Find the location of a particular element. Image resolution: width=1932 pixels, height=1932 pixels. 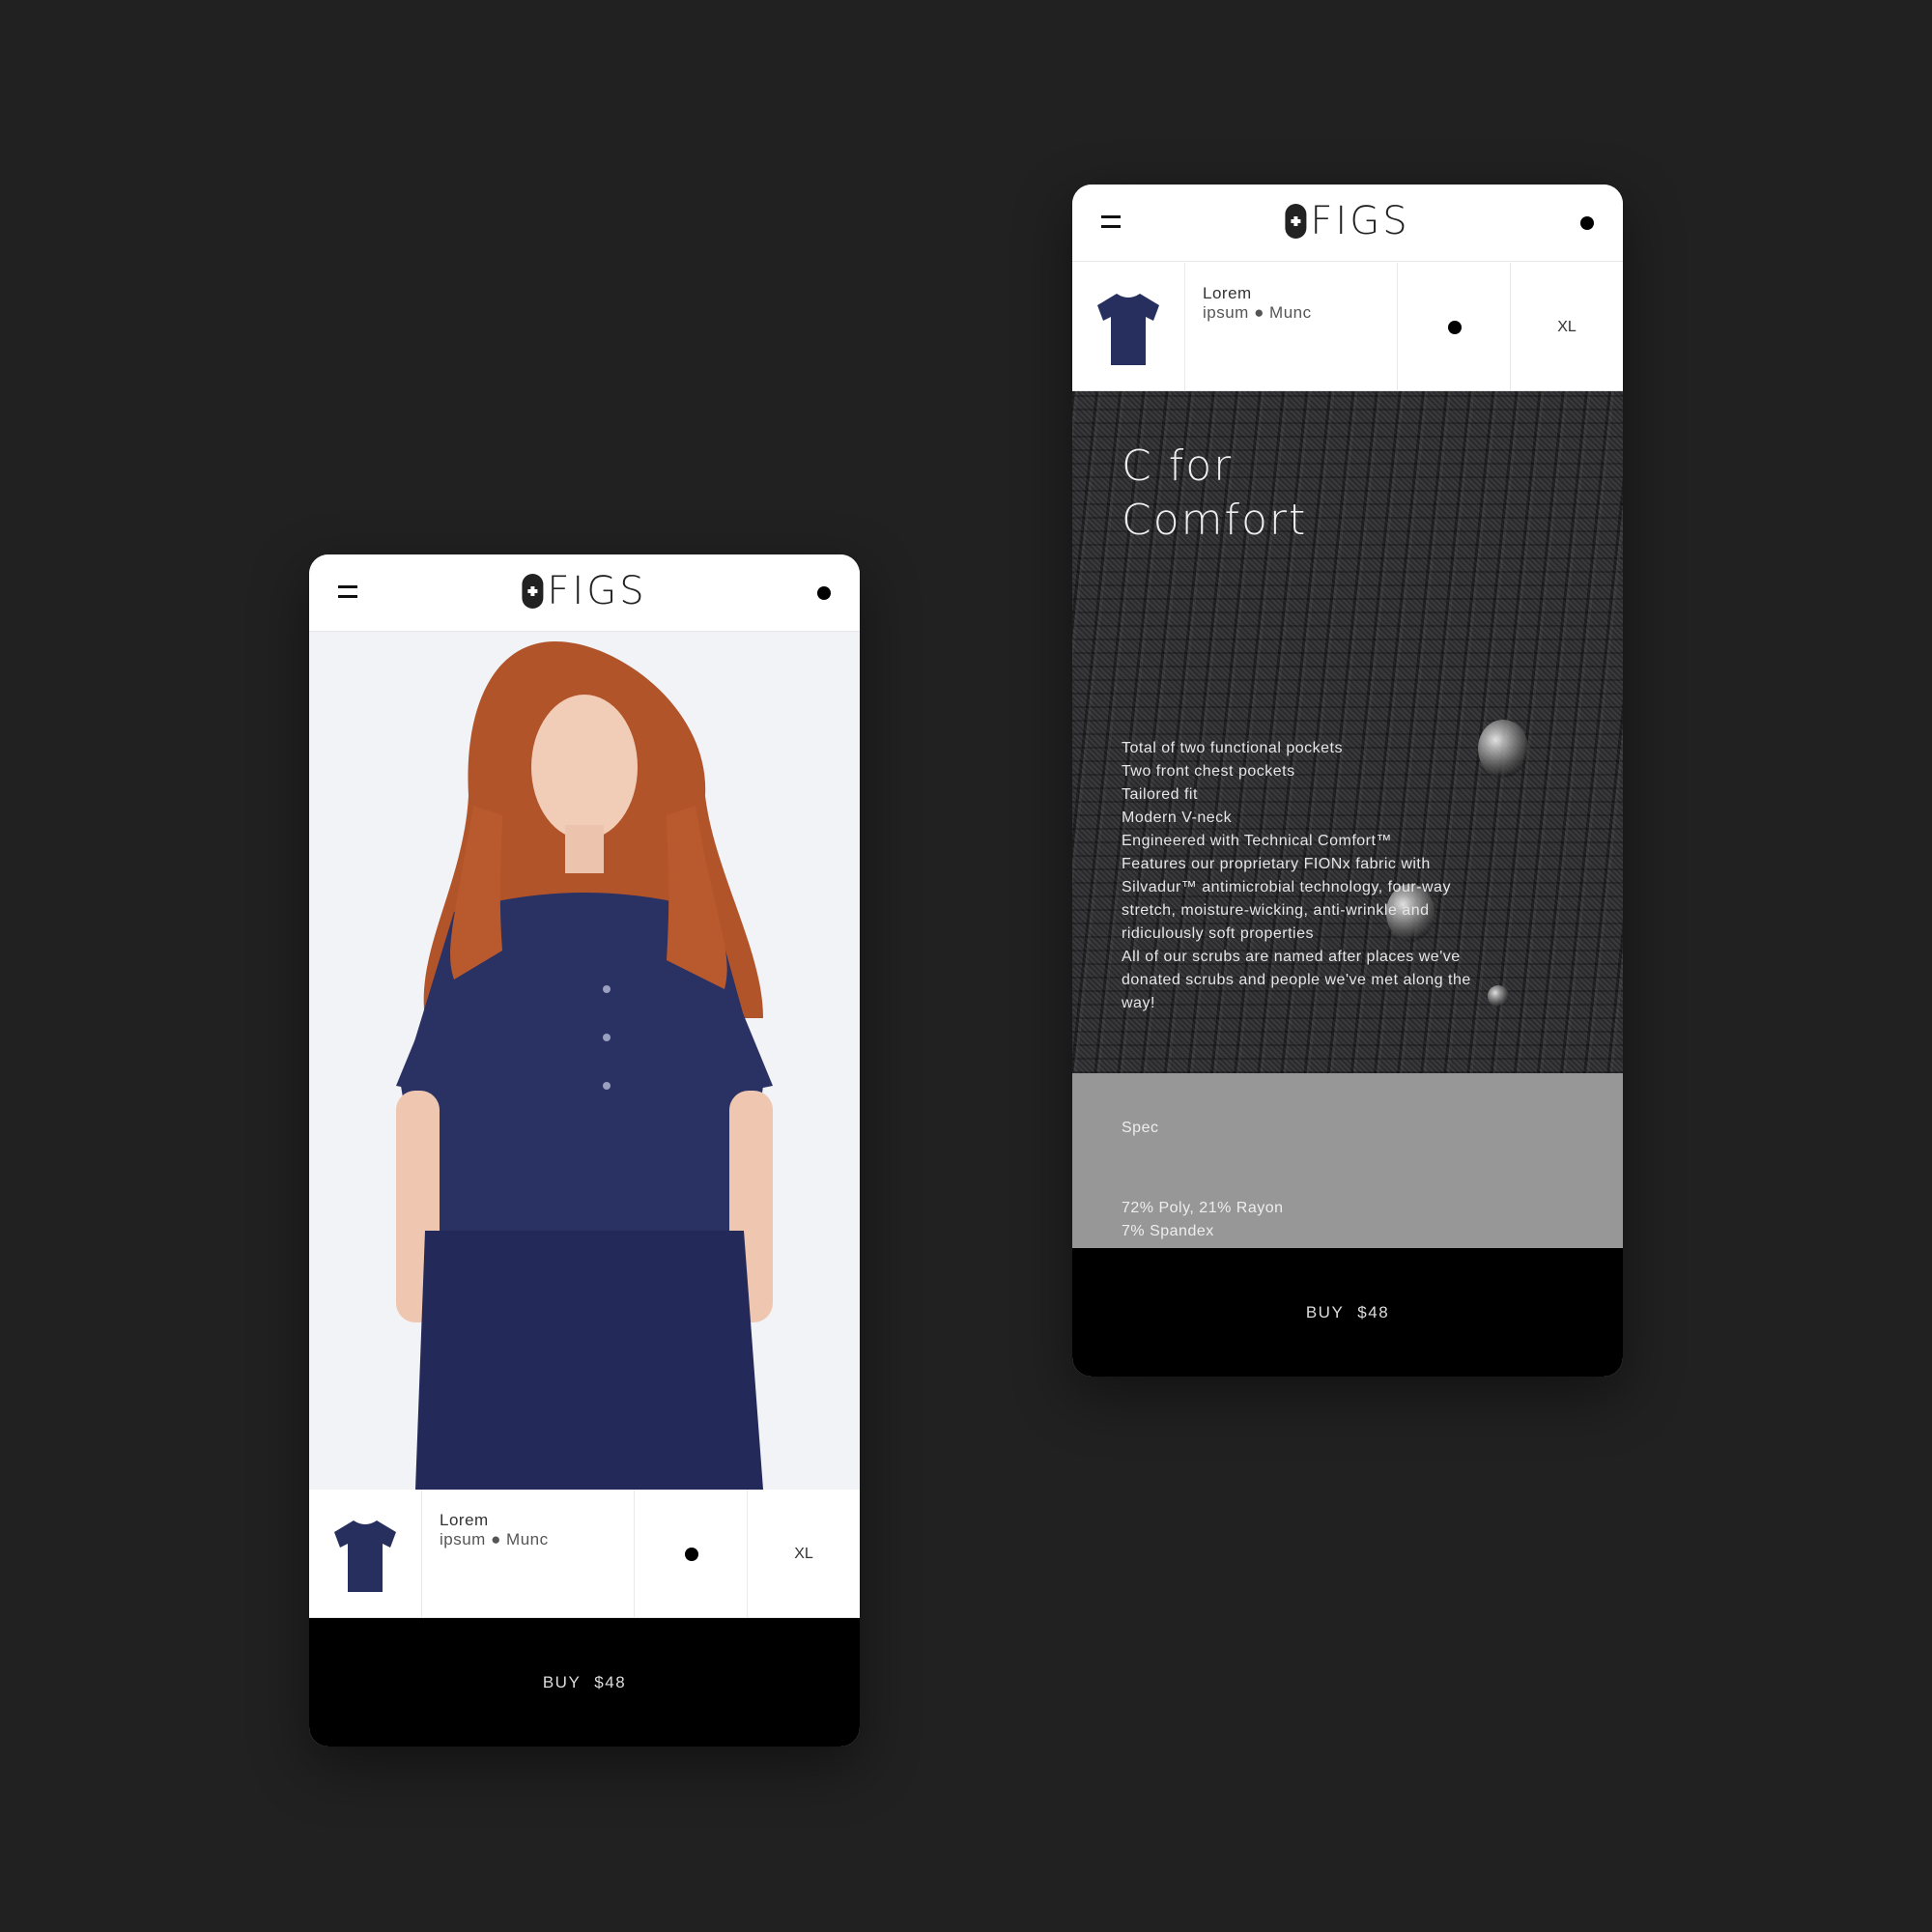

headline-line: Comfort is located at coordinates (1215, 520).